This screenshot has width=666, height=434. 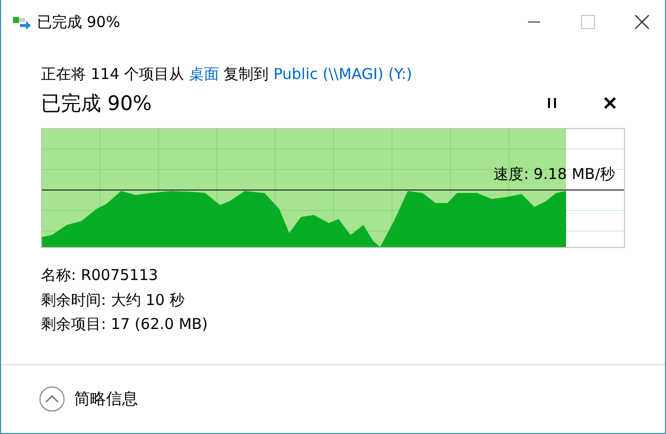 I want to click on details-toggle-link: 简略信息, so click(x=106, y=399).